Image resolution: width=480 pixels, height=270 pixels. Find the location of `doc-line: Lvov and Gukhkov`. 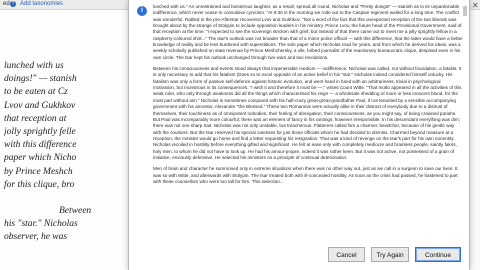

doc-line: Lvov and Gukhkov is located at coordinates (40, 105).